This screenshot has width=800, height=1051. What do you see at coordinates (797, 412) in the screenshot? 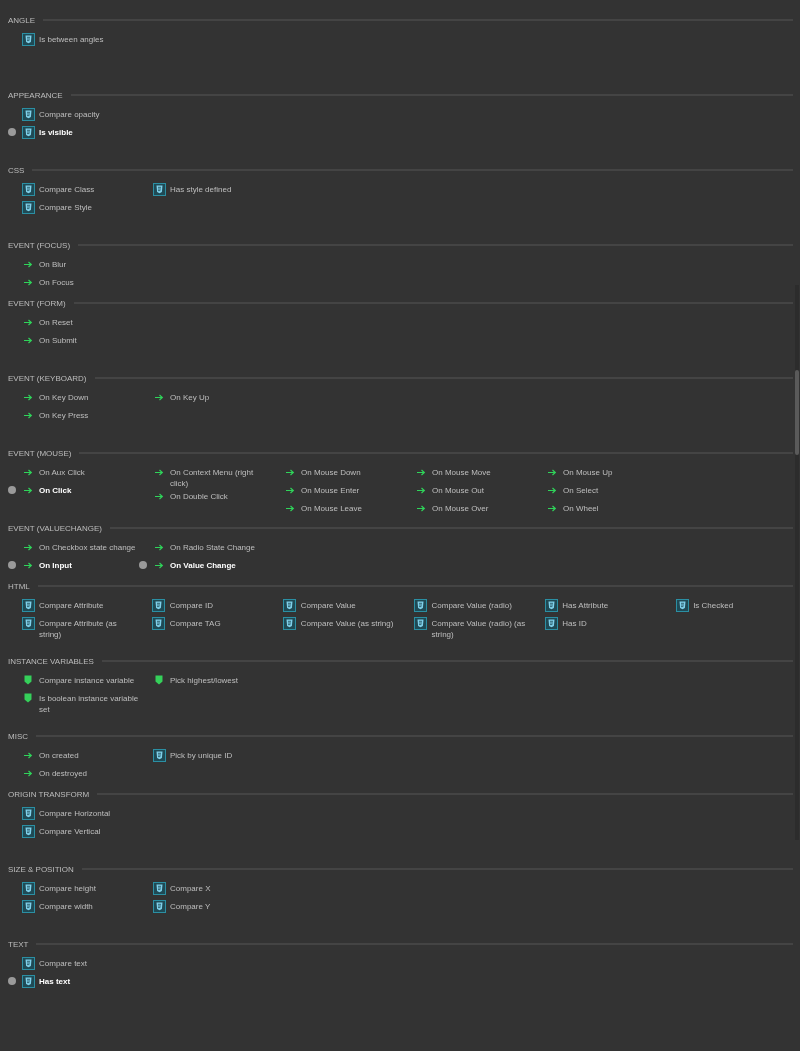
I see `scrollbar-thumb` at bounding box center [797, 412].